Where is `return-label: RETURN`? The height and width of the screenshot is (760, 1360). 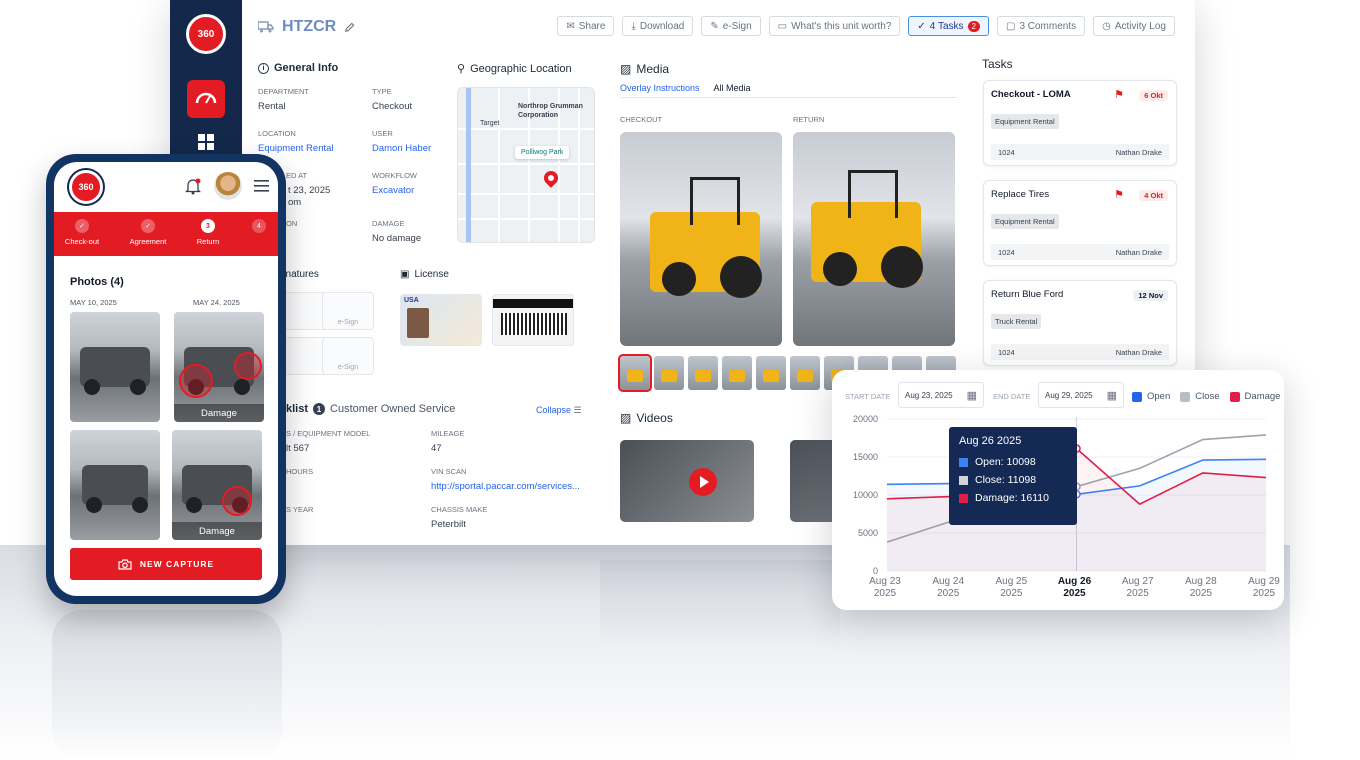 return-label: RETURN is located at coordinates (809, 119).